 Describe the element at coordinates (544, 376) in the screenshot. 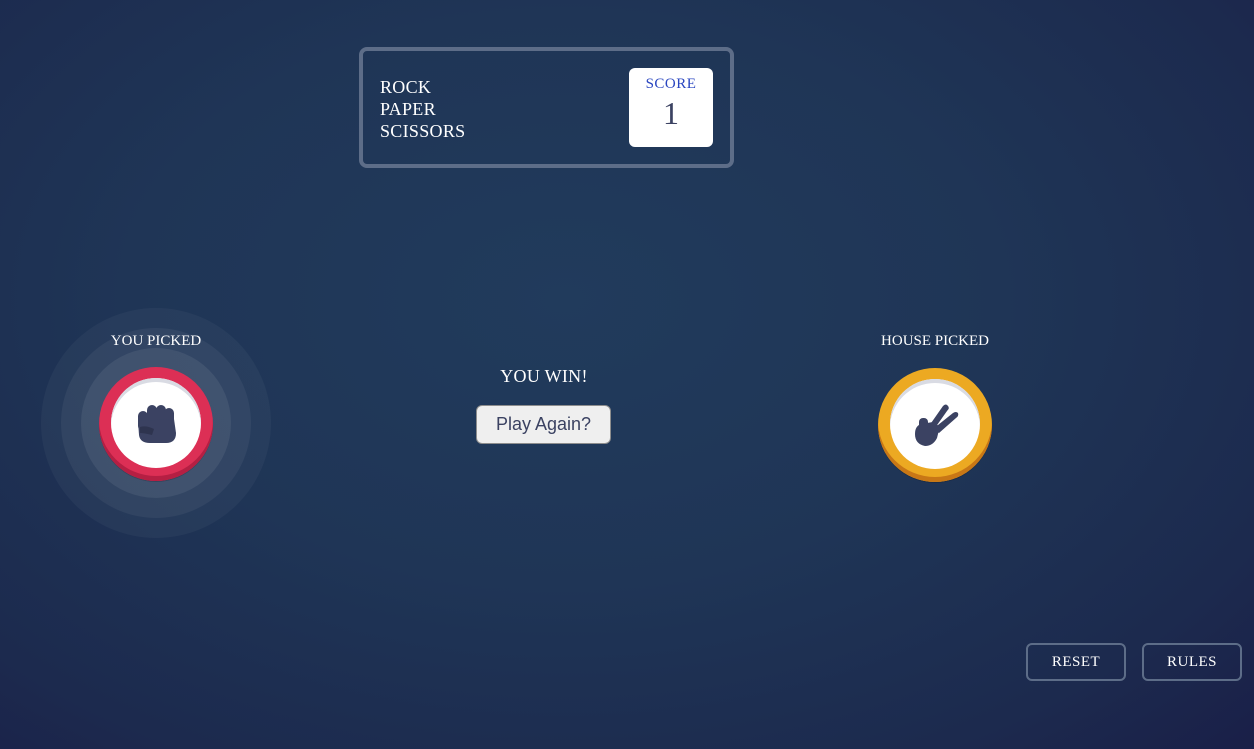

I see `result-message: YOU WIN!` at that location.